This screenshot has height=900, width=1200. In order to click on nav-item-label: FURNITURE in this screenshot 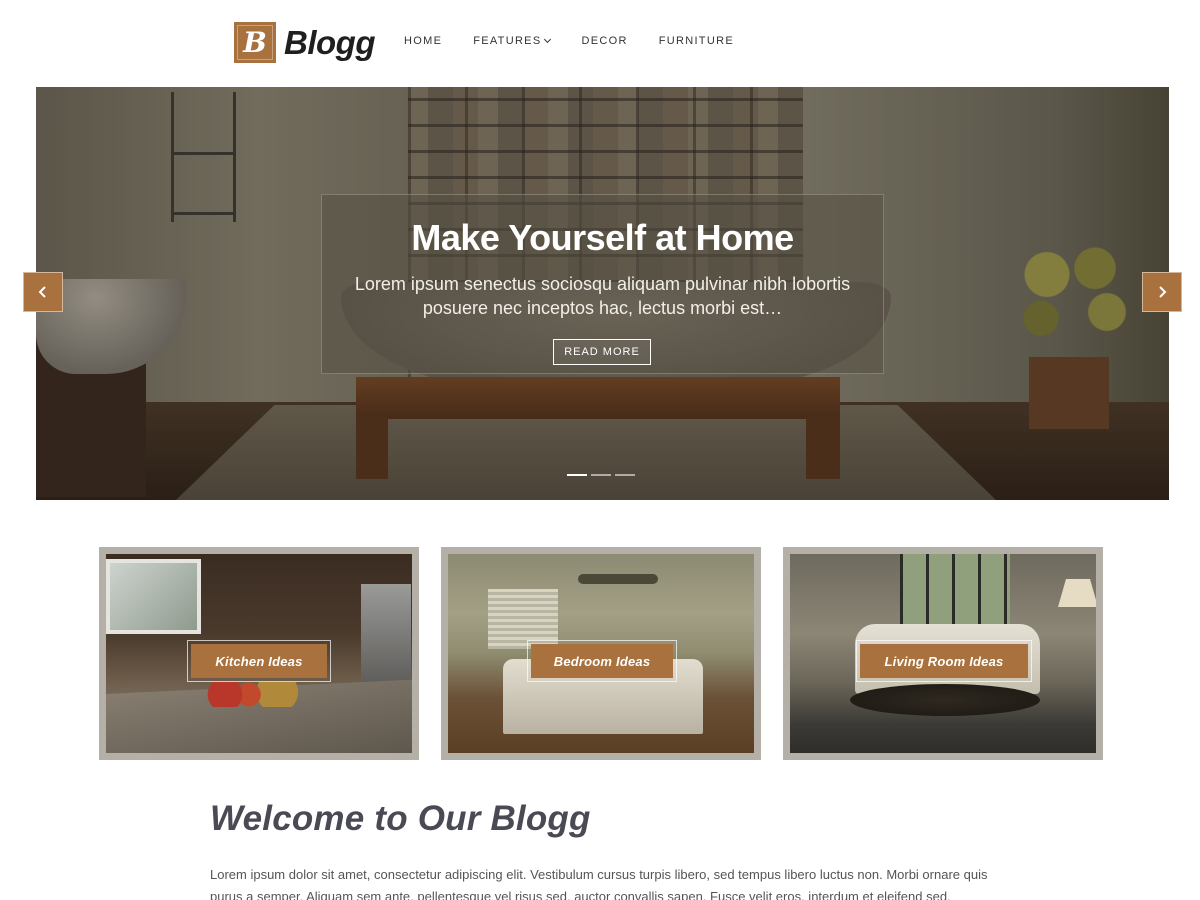, I will do `click(696, 41)`.